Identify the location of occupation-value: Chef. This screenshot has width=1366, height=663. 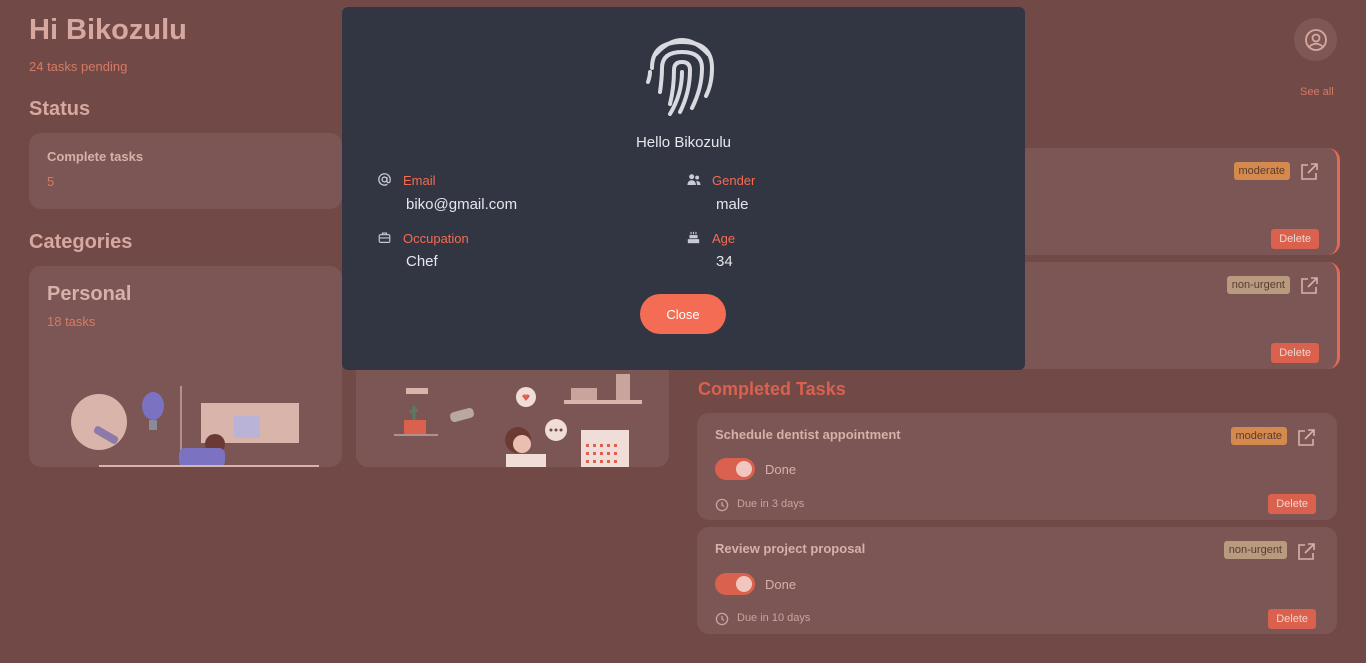
(422, 261).